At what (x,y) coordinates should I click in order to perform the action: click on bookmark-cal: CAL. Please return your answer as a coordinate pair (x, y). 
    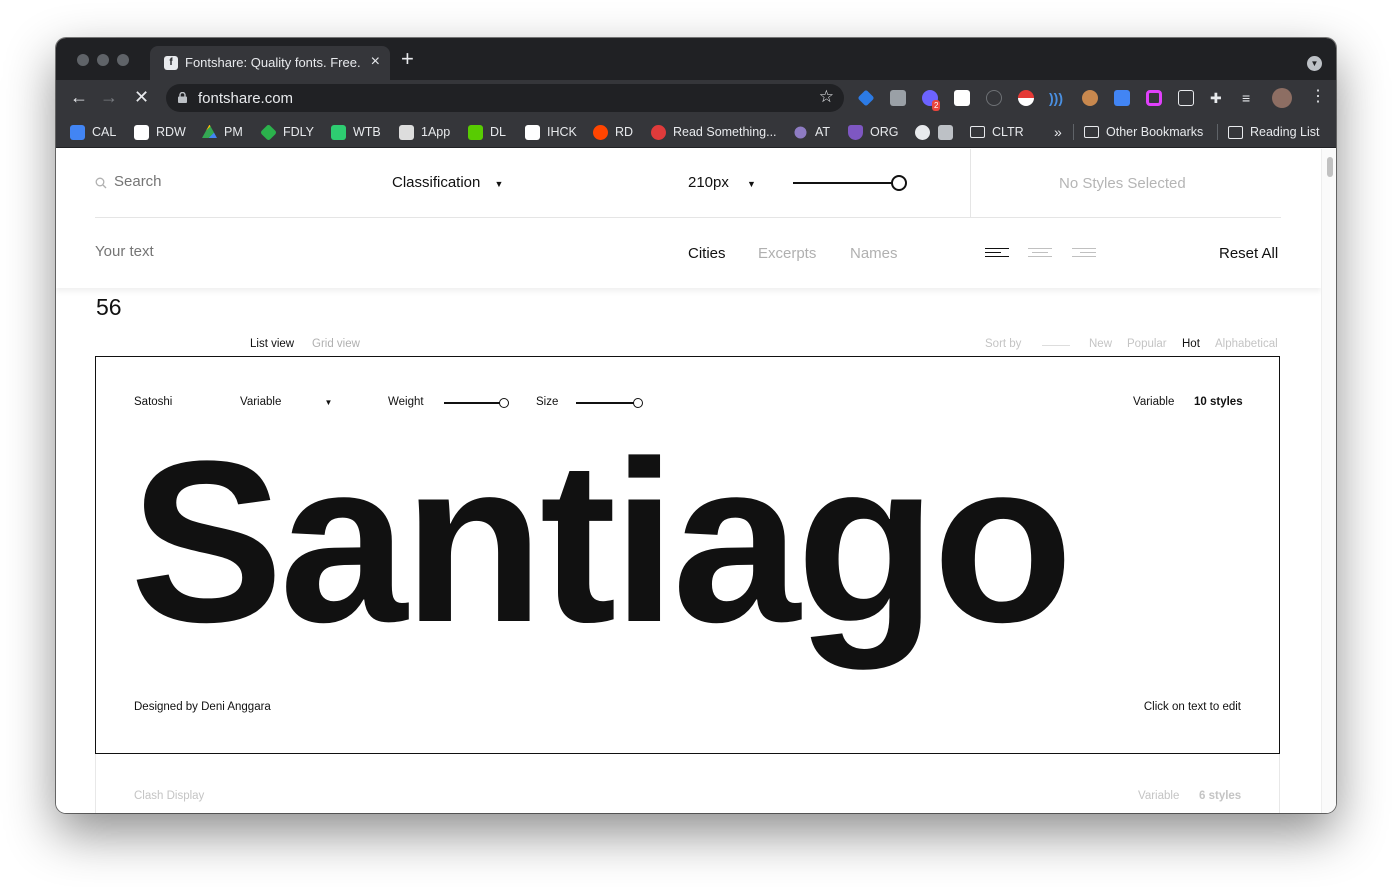
    Looking at the image, I should click on (93, 132).